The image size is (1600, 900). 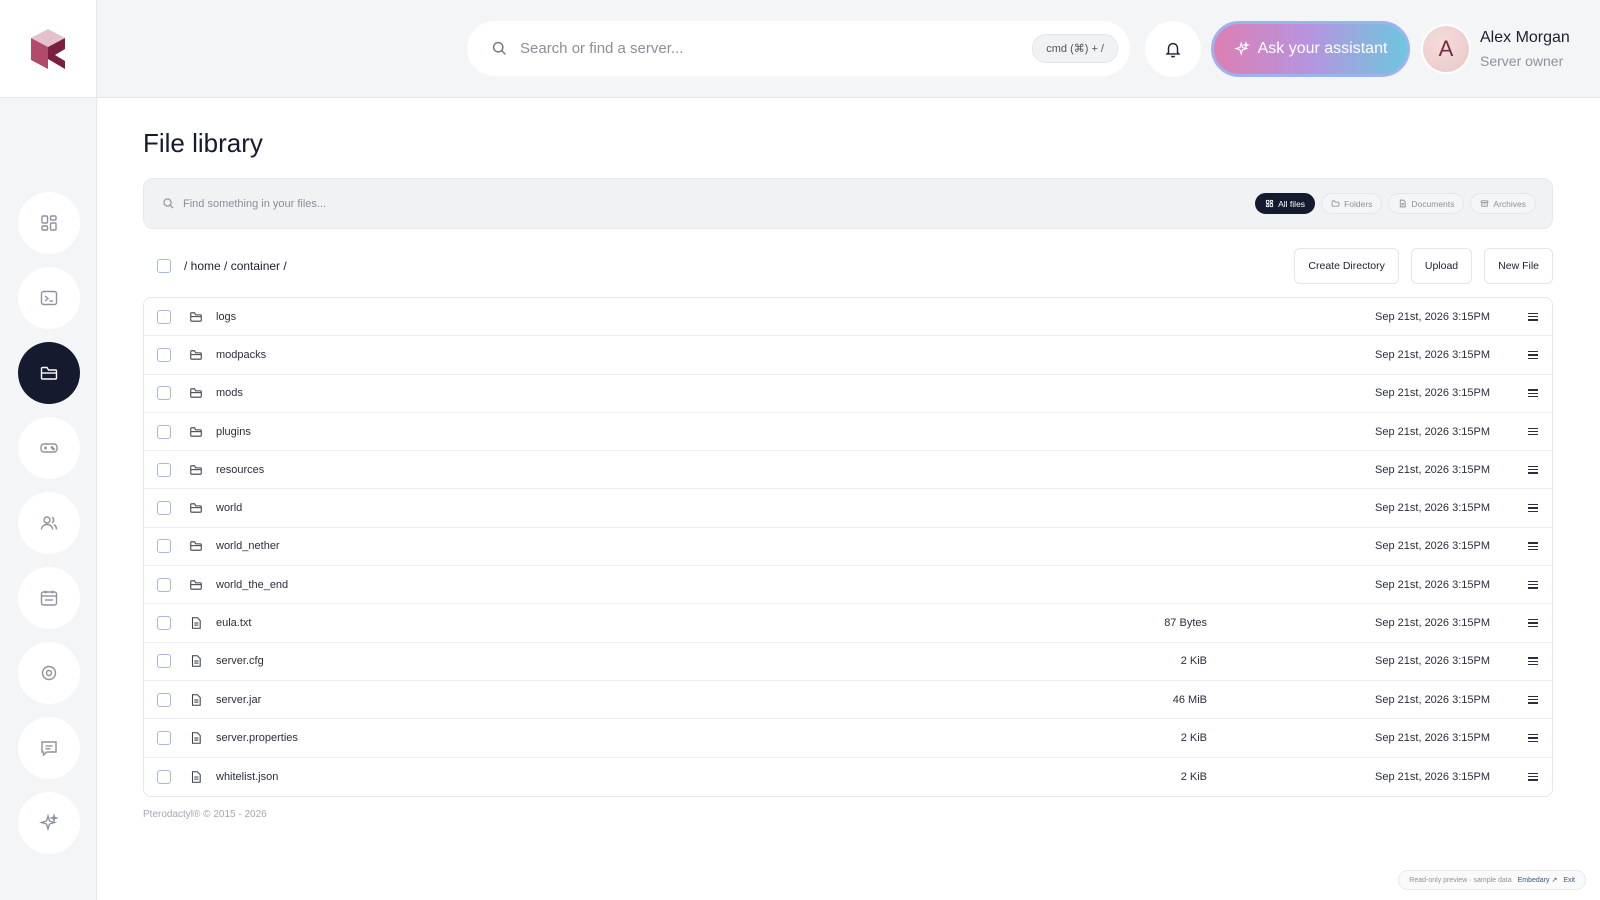 I want to click on create-directory-button: Create Directory, so click(x=1346, y=266).